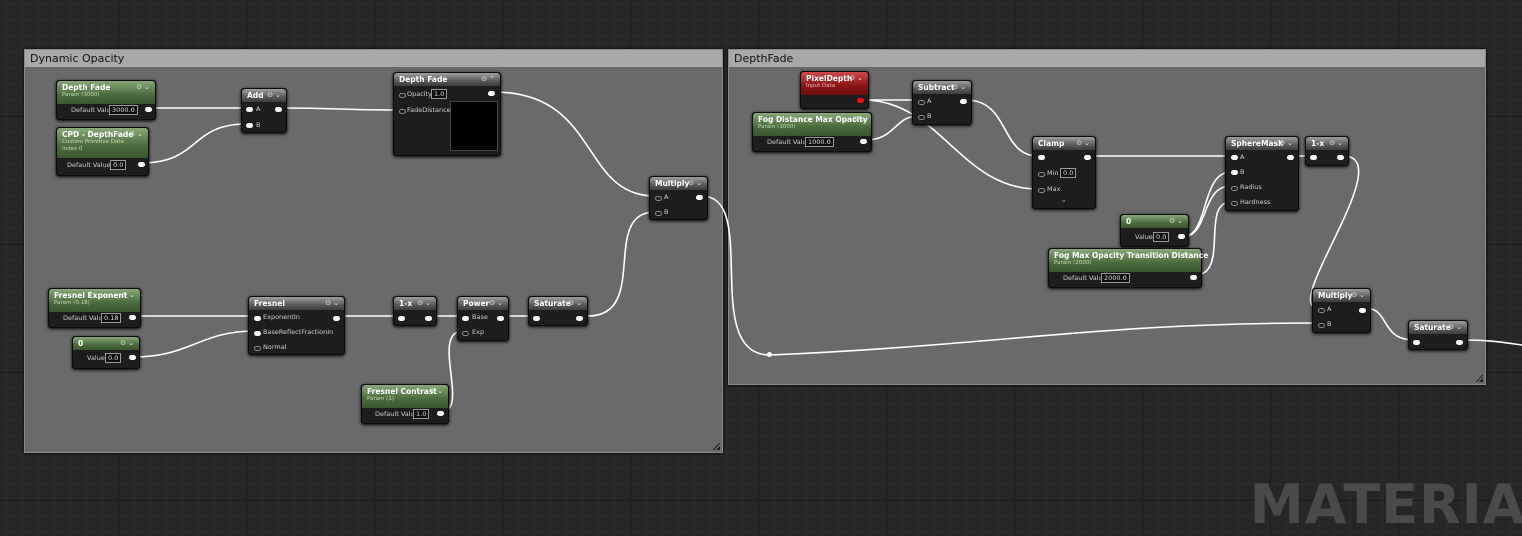 The width and height of the screenshot is (1522, 536). Describe the element at coordinates (1068, 173) in the screenshot. I see `min-field: 0.0` at that location.